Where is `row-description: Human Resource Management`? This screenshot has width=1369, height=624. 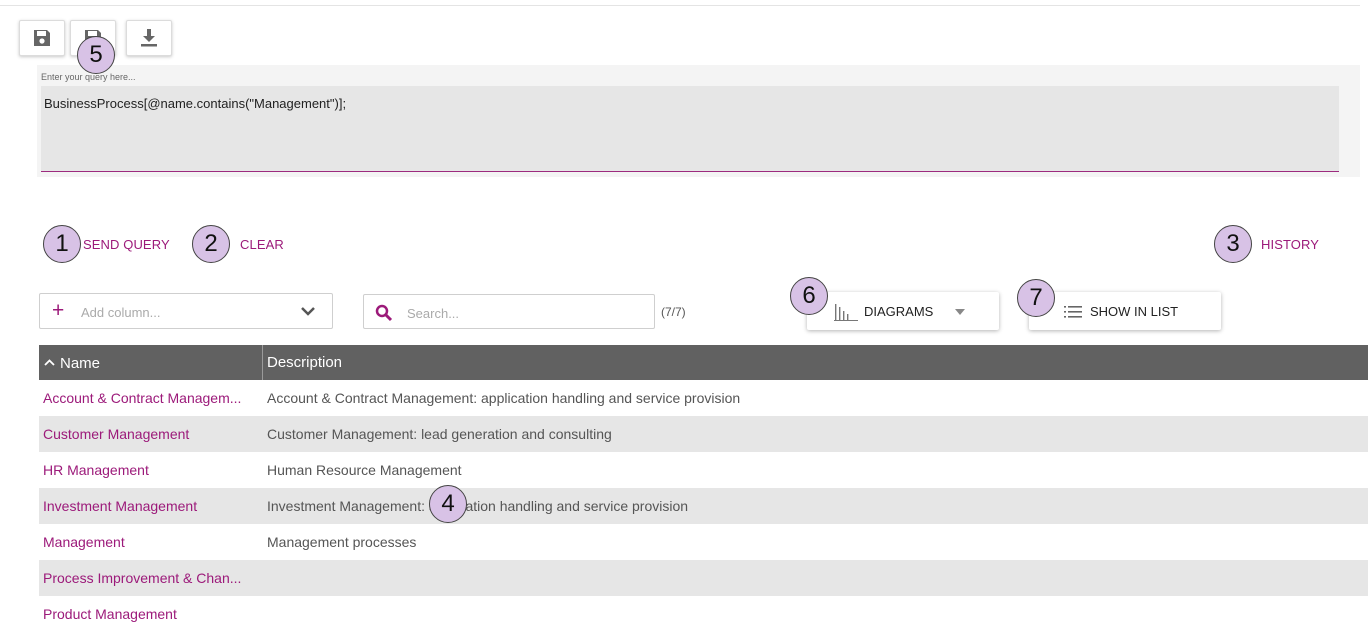 row-description: Human Resource Management is located at coordinates (364, 470).